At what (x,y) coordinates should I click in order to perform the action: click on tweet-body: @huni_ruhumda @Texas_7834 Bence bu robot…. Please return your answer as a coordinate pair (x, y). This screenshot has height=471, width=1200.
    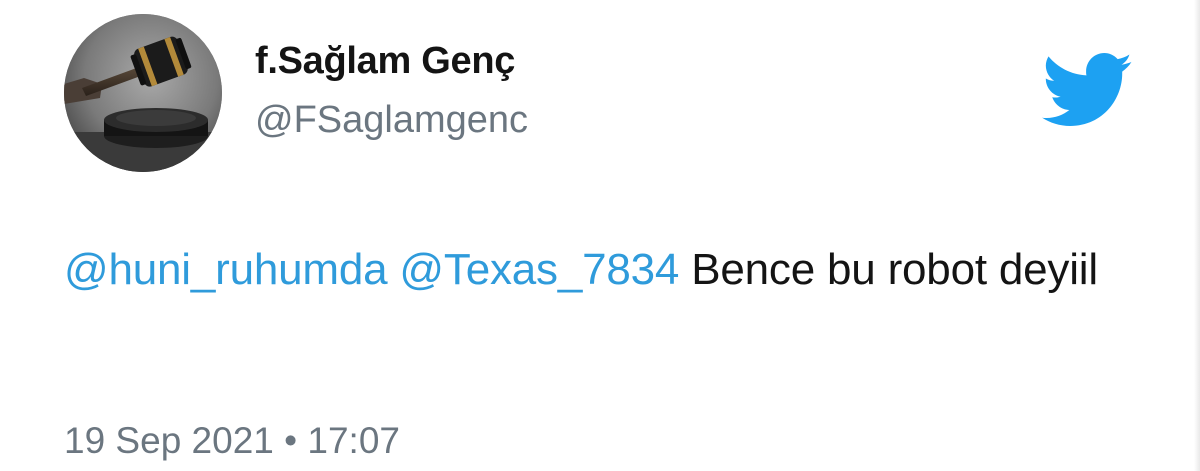
    Looking at the image, I should click on (604, 270).